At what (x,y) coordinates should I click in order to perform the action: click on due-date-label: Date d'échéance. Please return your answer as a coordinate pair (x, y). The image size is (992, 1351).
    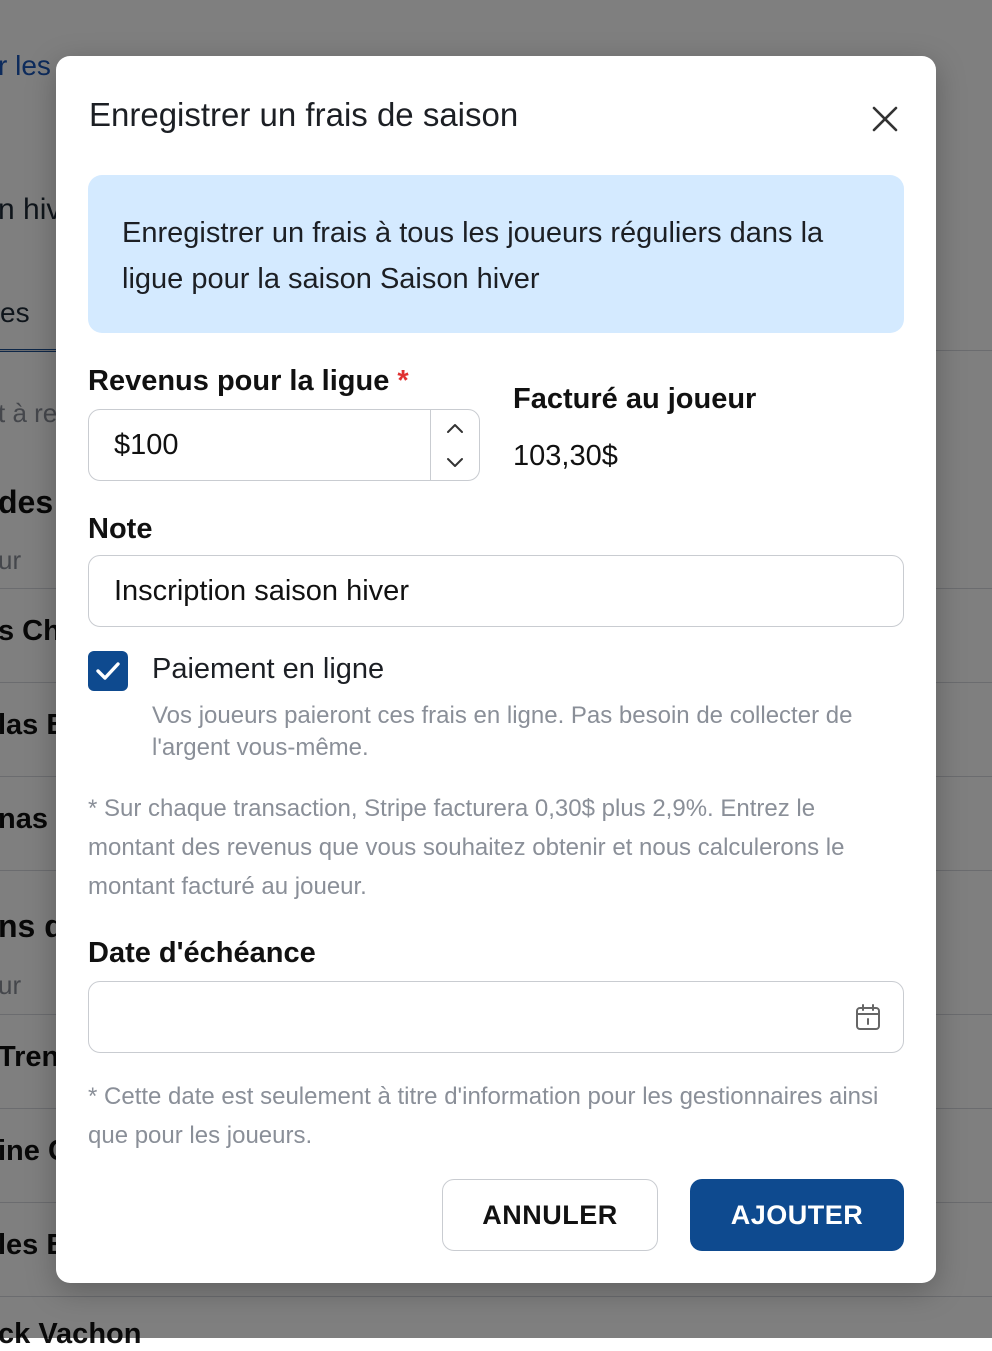
    Looking at the image, I should click on (202, 953).